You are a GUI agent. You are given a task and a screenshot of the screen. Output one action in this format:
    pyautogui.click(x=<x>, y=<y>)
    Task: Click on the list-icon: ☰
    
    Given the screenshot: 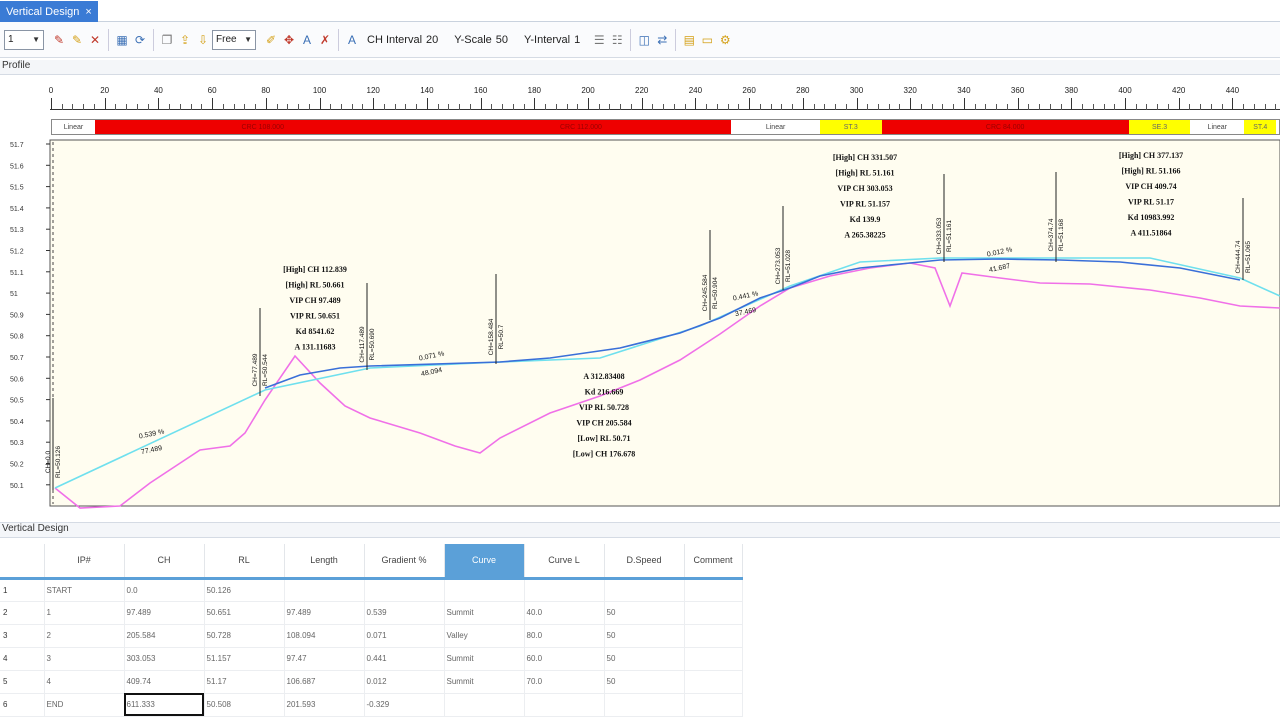 What is the action you would take?
    pyautogui.click(x=599, y=40)
    